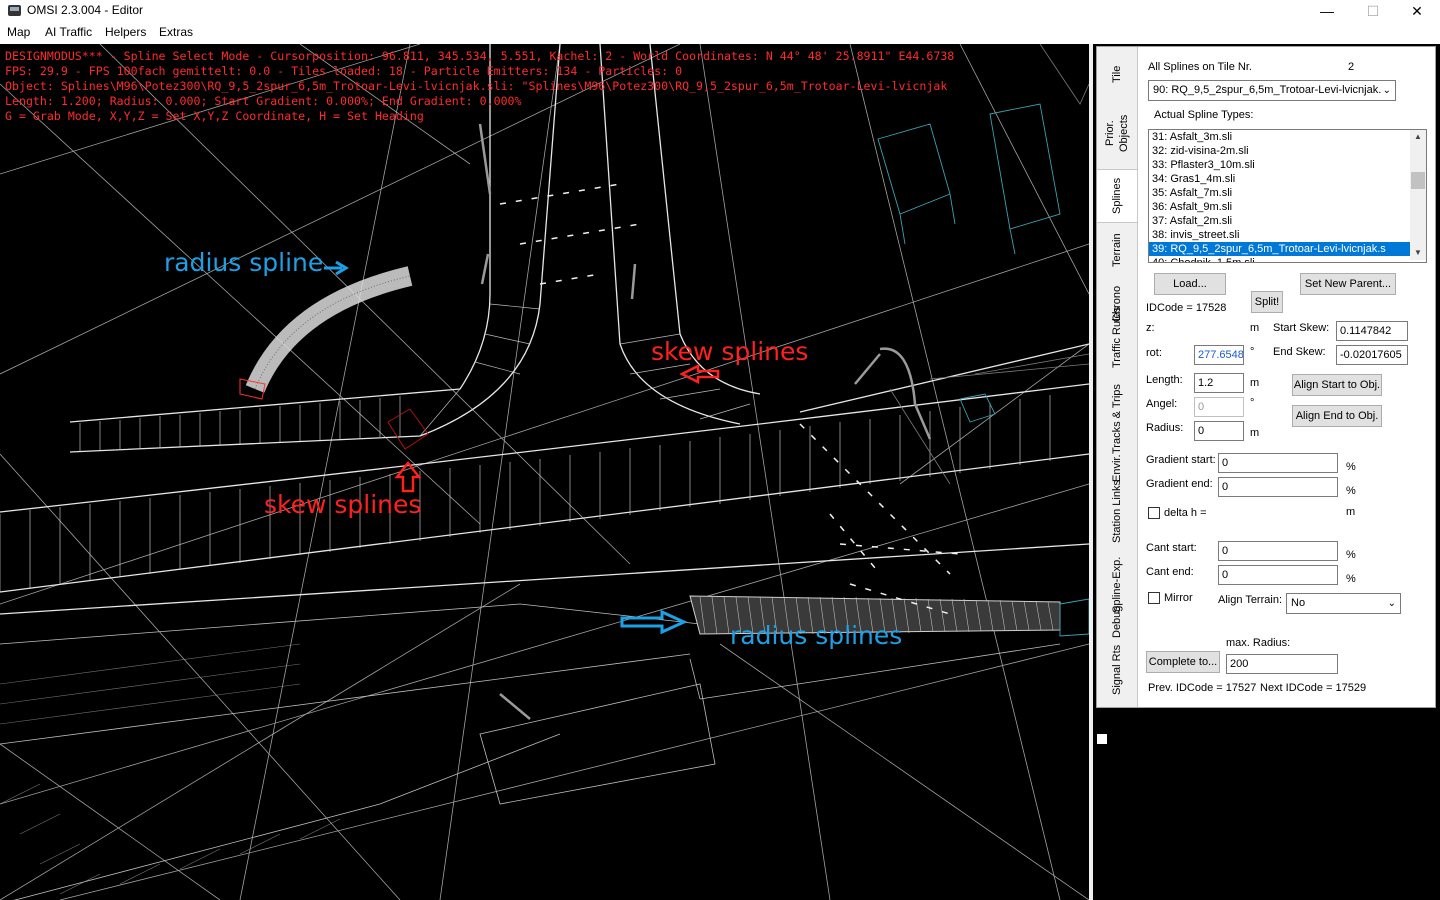 The image size is (1440, 900). I want to click on rot-unit: °, so click(1252, 352).